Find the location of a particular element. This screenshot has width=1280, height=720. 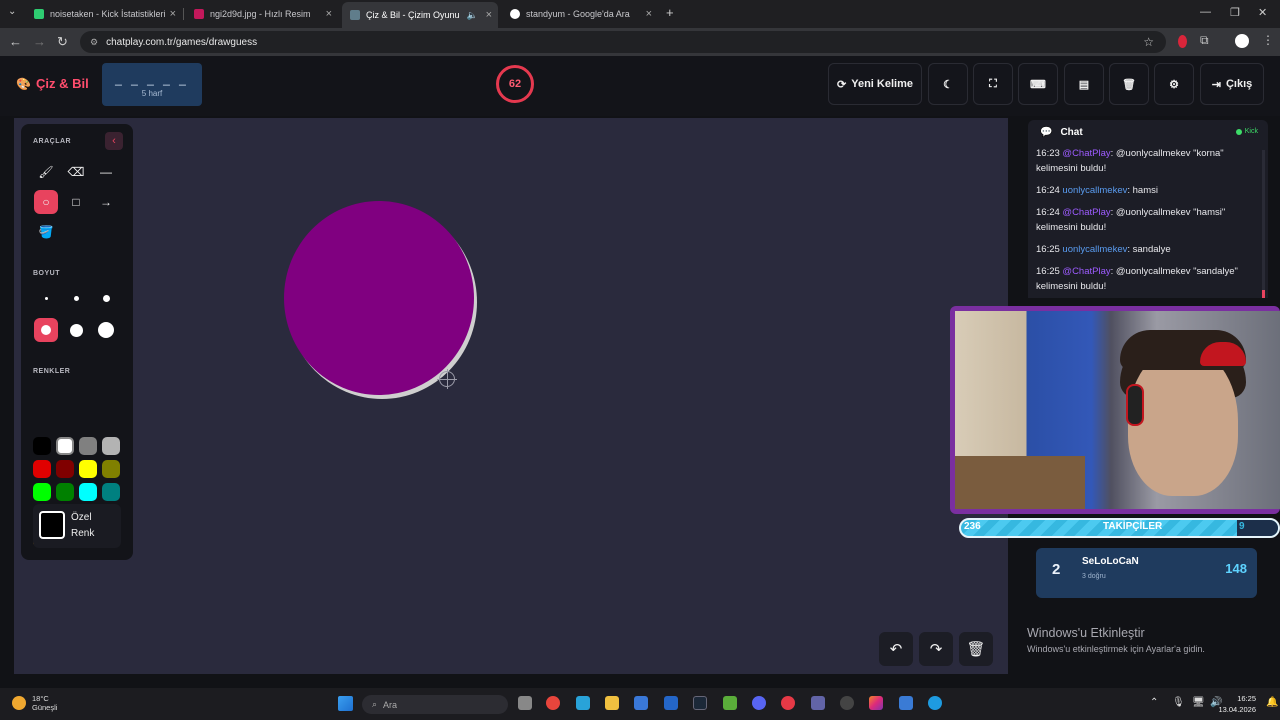

mic-icon: 🎙 is located at coordinates (1178, 702).